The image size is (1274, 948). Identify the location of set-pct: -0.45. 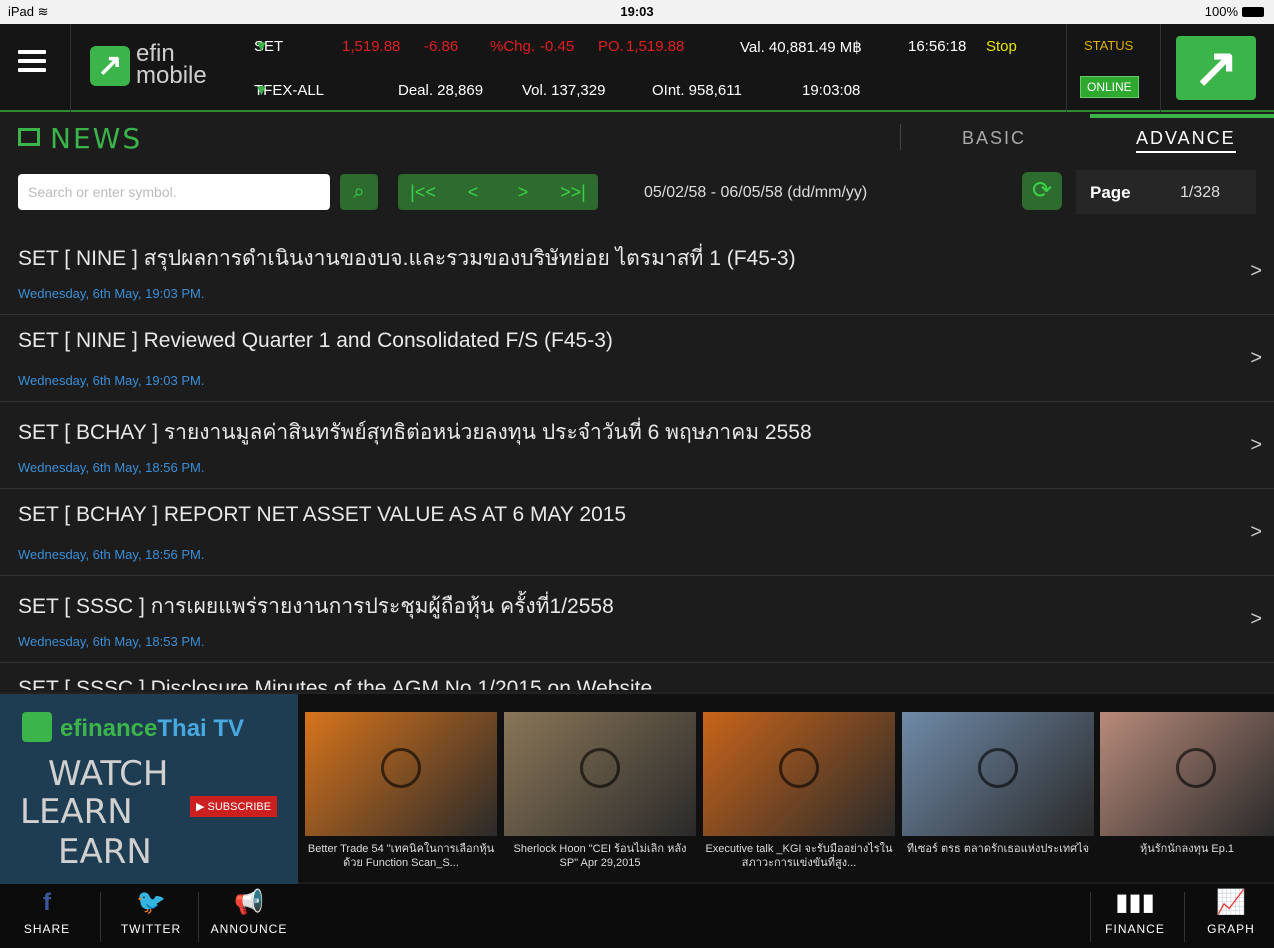
(557, 46).